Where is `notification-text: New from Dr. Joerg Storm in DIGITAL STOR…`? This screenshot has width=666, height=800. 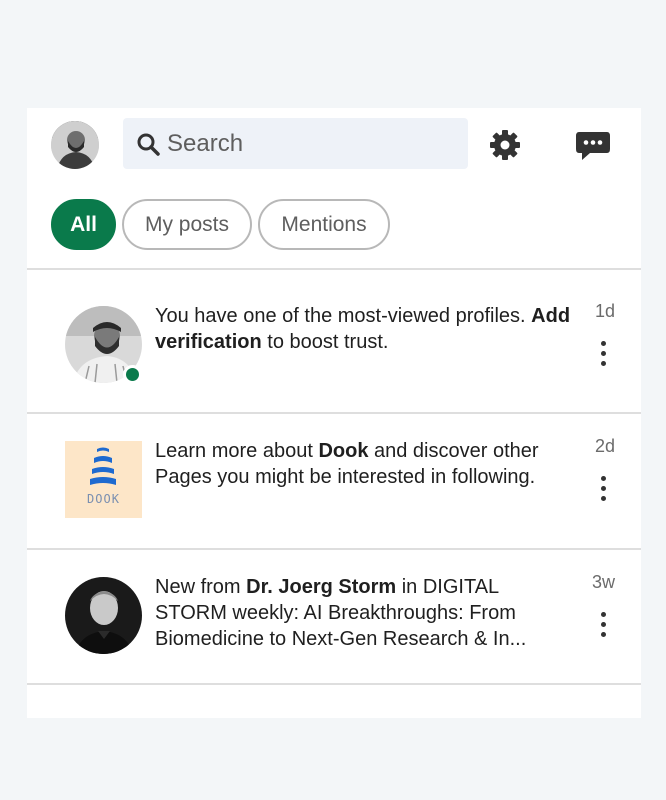
notification-text: New from Dr. Joerg Storm in DIGITAL STOR… is located at coordinates (365, 613).